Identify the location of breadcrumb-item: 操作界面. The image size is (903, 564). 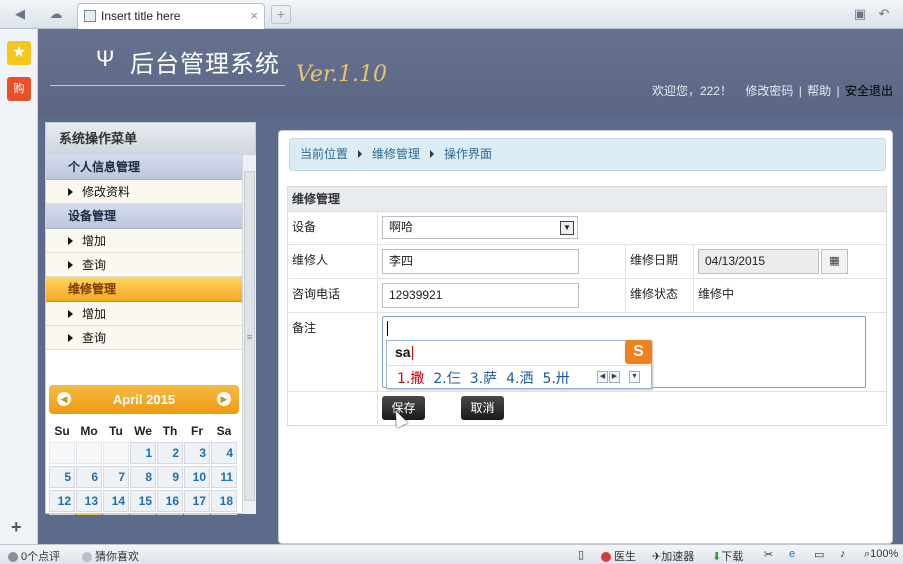
(468, 154).